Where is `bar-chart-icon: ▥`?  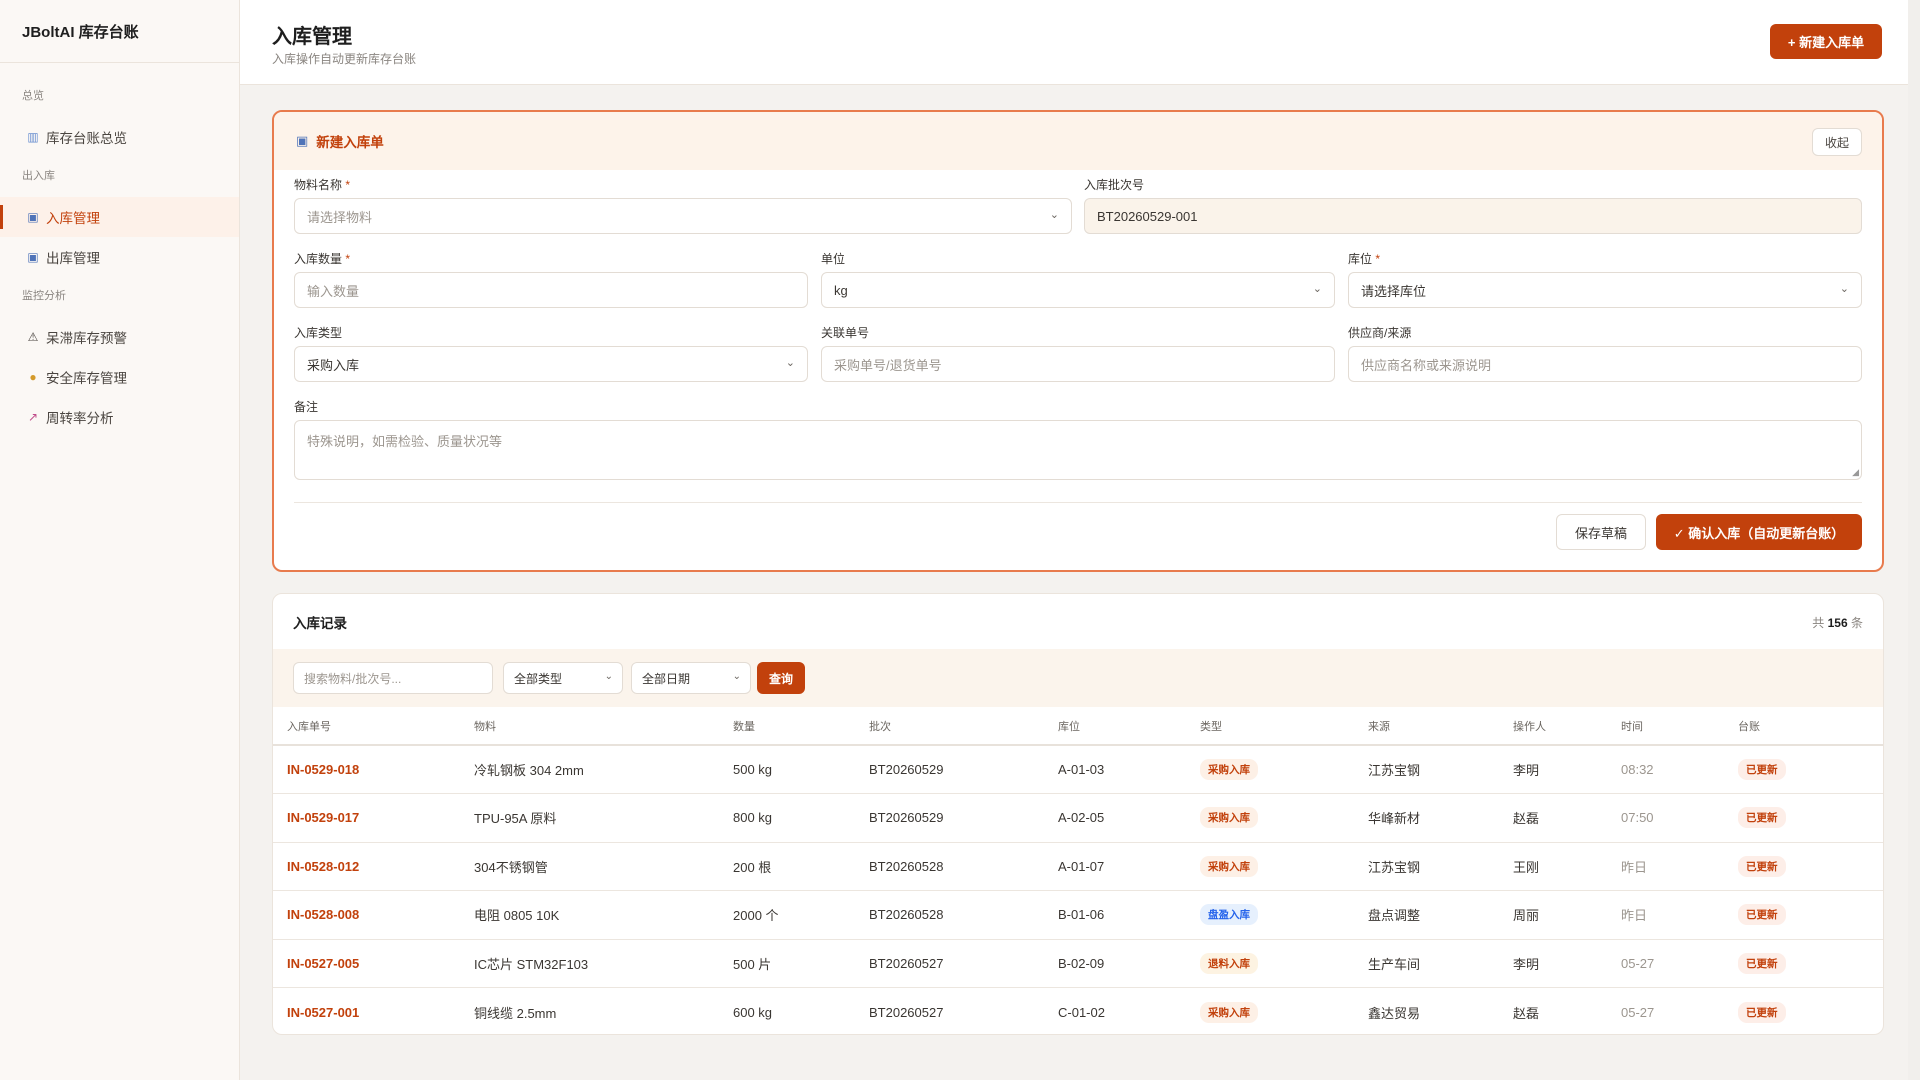
bar-chart-icon: ▥ is located at coordinates (33, 137).